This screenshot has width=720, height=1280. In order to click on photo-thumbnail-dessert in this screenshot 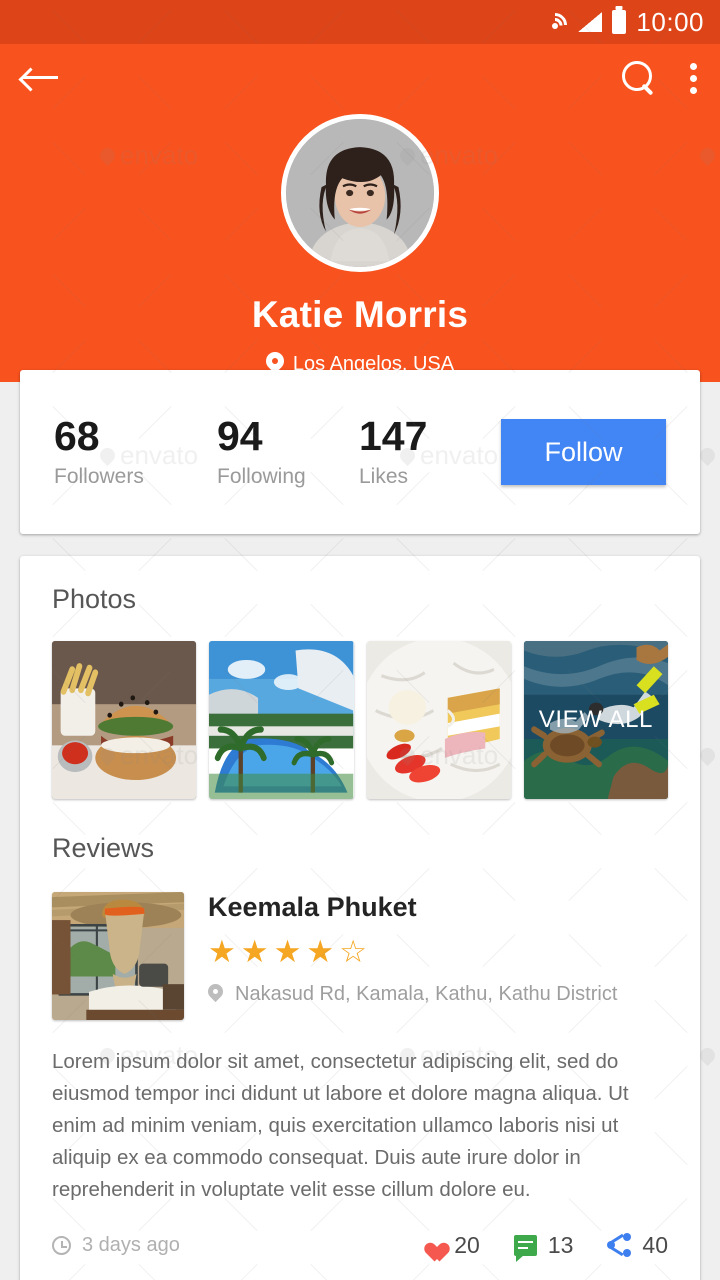, I will do `click(438, 720)`.